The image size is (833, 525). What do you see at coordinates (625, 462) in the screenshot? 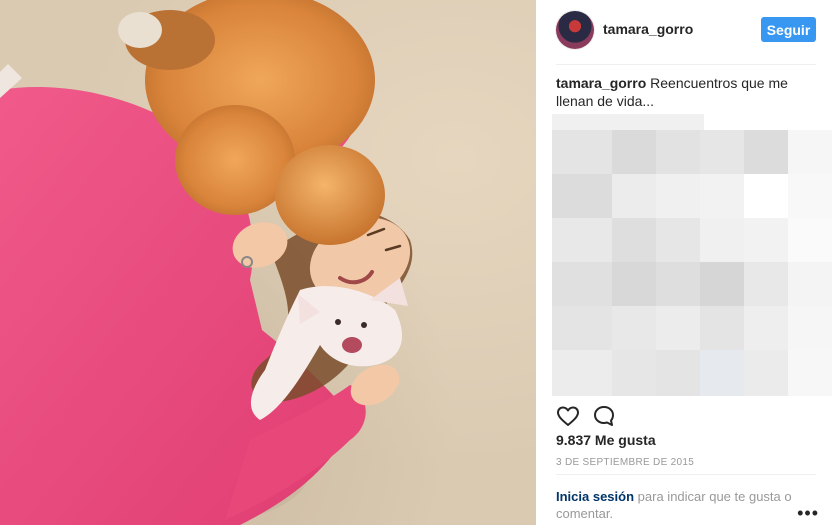
I see `post-date: 3 DE SEPTIEMBRE DE 2015` at bounding box center [625, 462].